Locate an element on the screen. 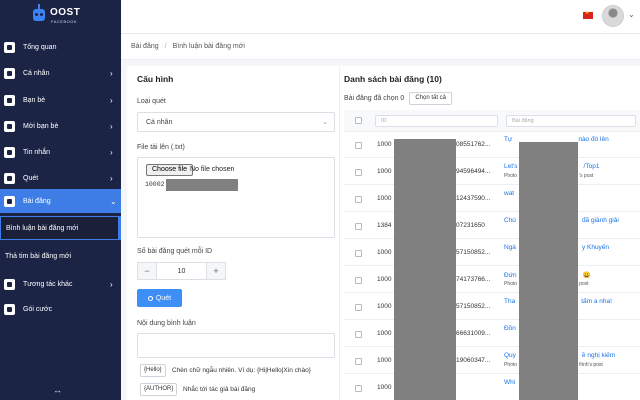 The width and height of the screenshot is (640, 400). document-icon is located at coordinates (9, 201).